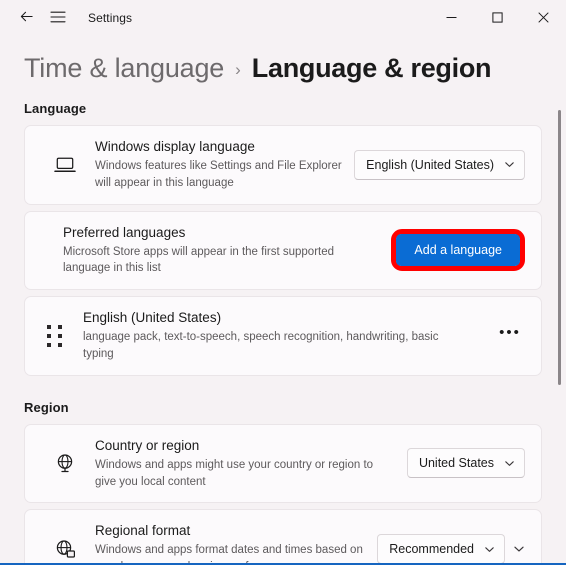 The height and width of the screenshot is (565, 566). Describe the element at coordinates (143, 531) in the screenshot. I see `card-title: Regional format` at that location.